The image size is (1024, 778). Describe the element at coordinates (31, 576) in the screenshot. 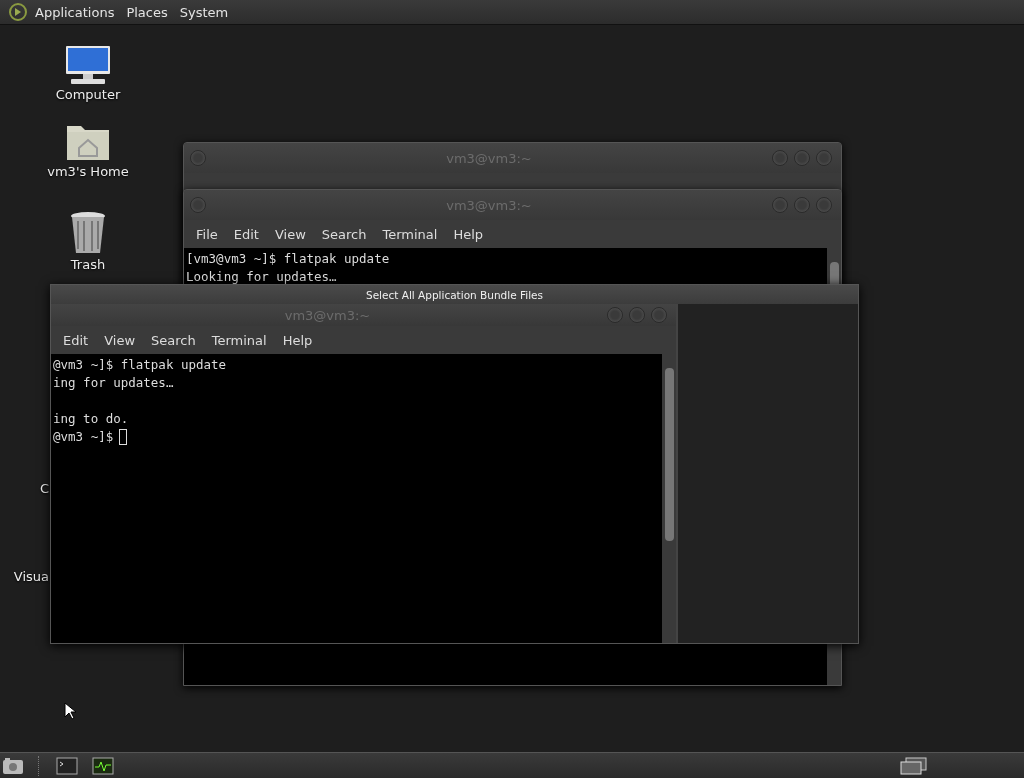

I see `desktop-icon-label: Visua` at that location.